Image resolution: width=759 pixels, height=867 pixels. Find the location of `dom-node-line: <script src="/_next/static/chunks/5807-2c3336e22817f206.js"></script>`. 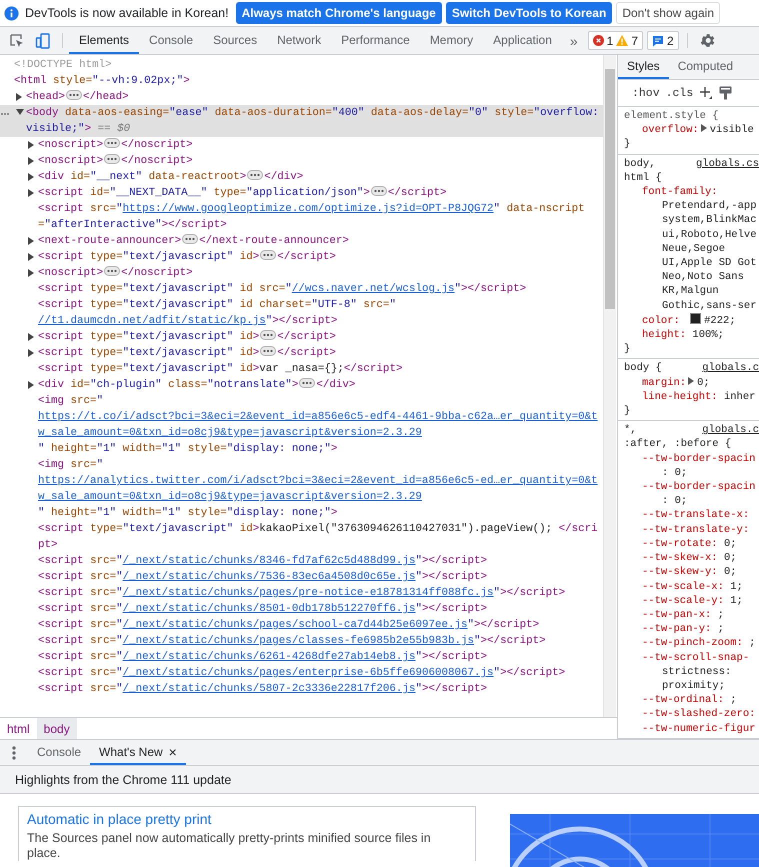

dom-node-line: <script src="/_next/static/chunks/5807-2c3336e22817f206.js"></script> is located at coordinates (320, 689).